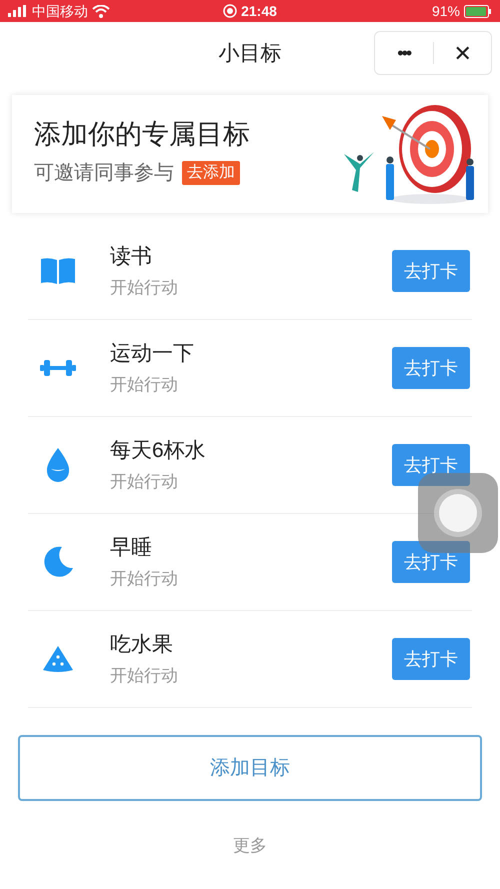 The width and height of the screenshot is (500, 889). I want to click on battery-icon, so click(478, 11).